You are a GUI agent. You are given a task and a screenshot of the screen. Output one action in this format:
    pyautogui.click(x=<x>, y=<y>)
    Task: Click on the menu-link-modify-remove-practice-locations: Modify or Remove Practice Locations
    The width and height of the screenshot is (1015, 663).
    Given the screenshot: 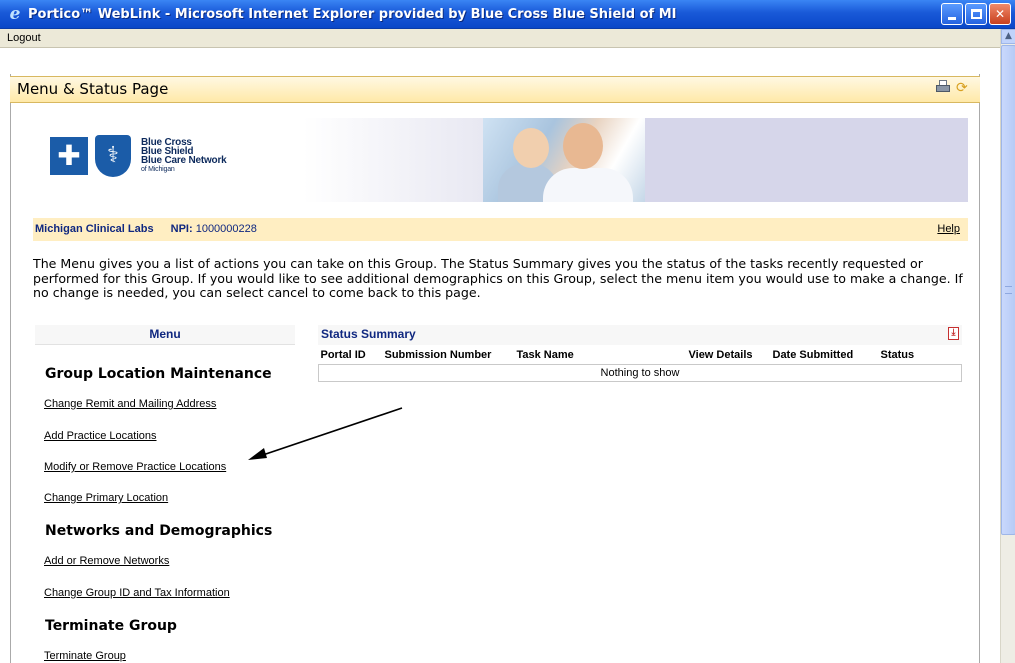 What is the action you would take?
    pyautogui.click(x=135, y=467)
    